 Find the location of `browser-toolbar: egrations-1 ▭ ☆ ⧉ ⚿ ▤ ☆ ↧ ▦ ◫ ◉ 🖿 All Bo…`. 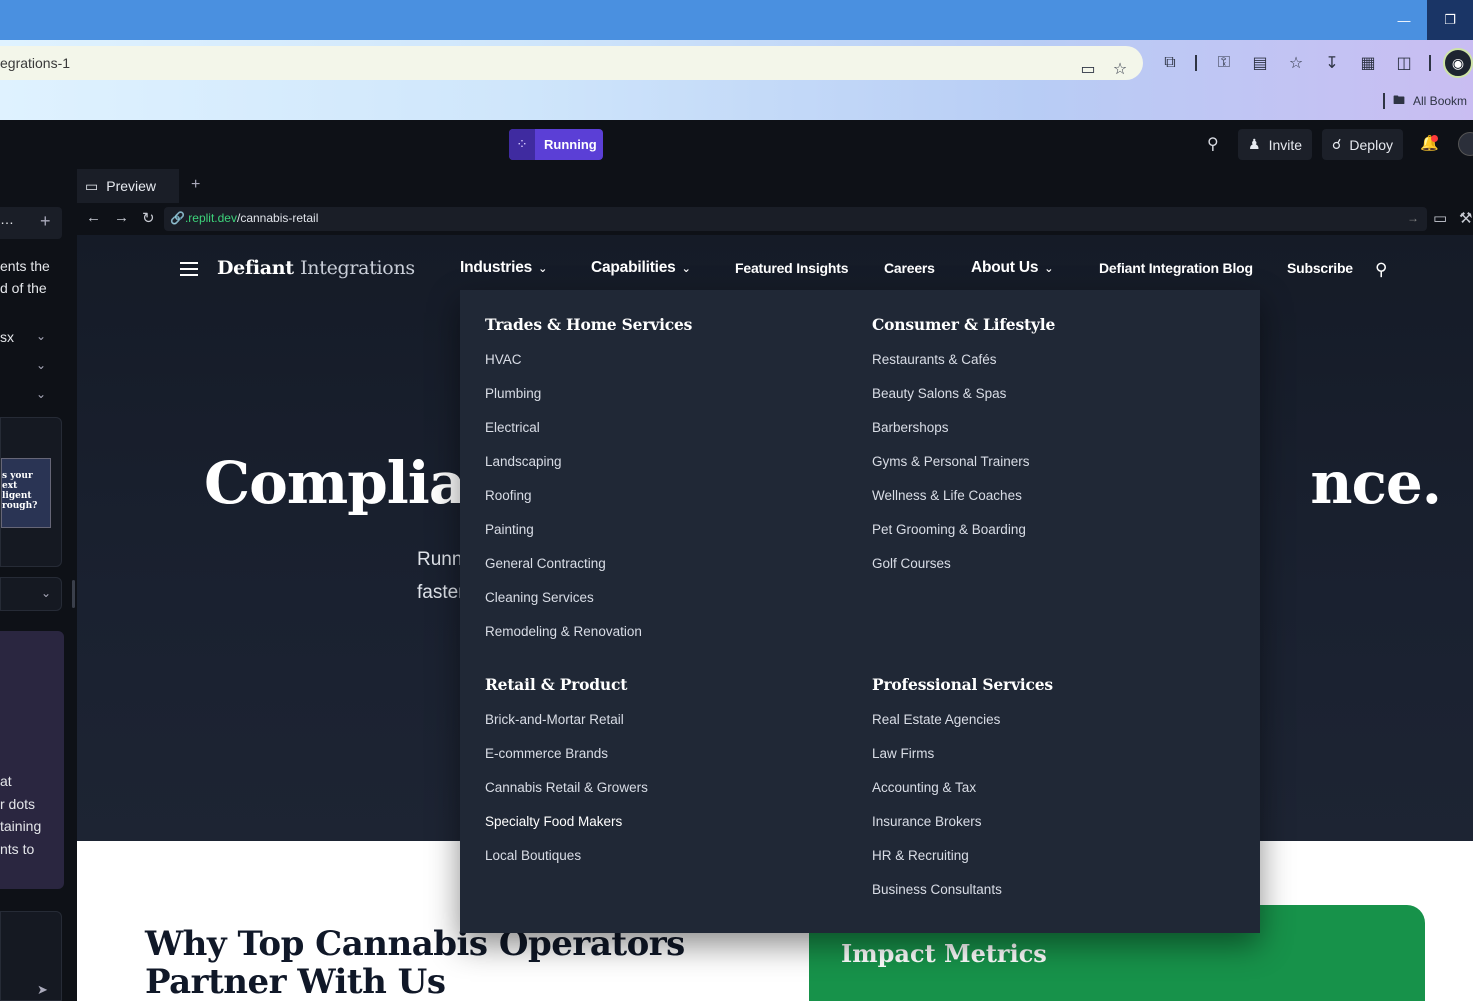

browser-toolbar: egrations-1 ▭ ☆ ⧉ ⚿ ▤ ☆ ↧ ▦ ◫ ◉ 🖿 All Bo… is located at coordinates (736, 80).